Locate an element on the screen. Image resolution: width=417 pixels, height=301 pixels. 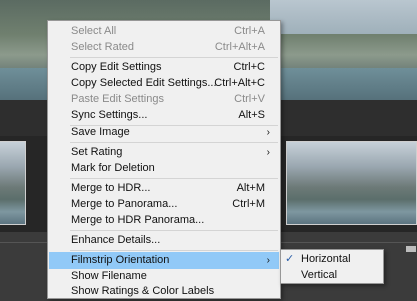
menu-item-shortcut: Ctrl+M is located at coordinates (248, 204).